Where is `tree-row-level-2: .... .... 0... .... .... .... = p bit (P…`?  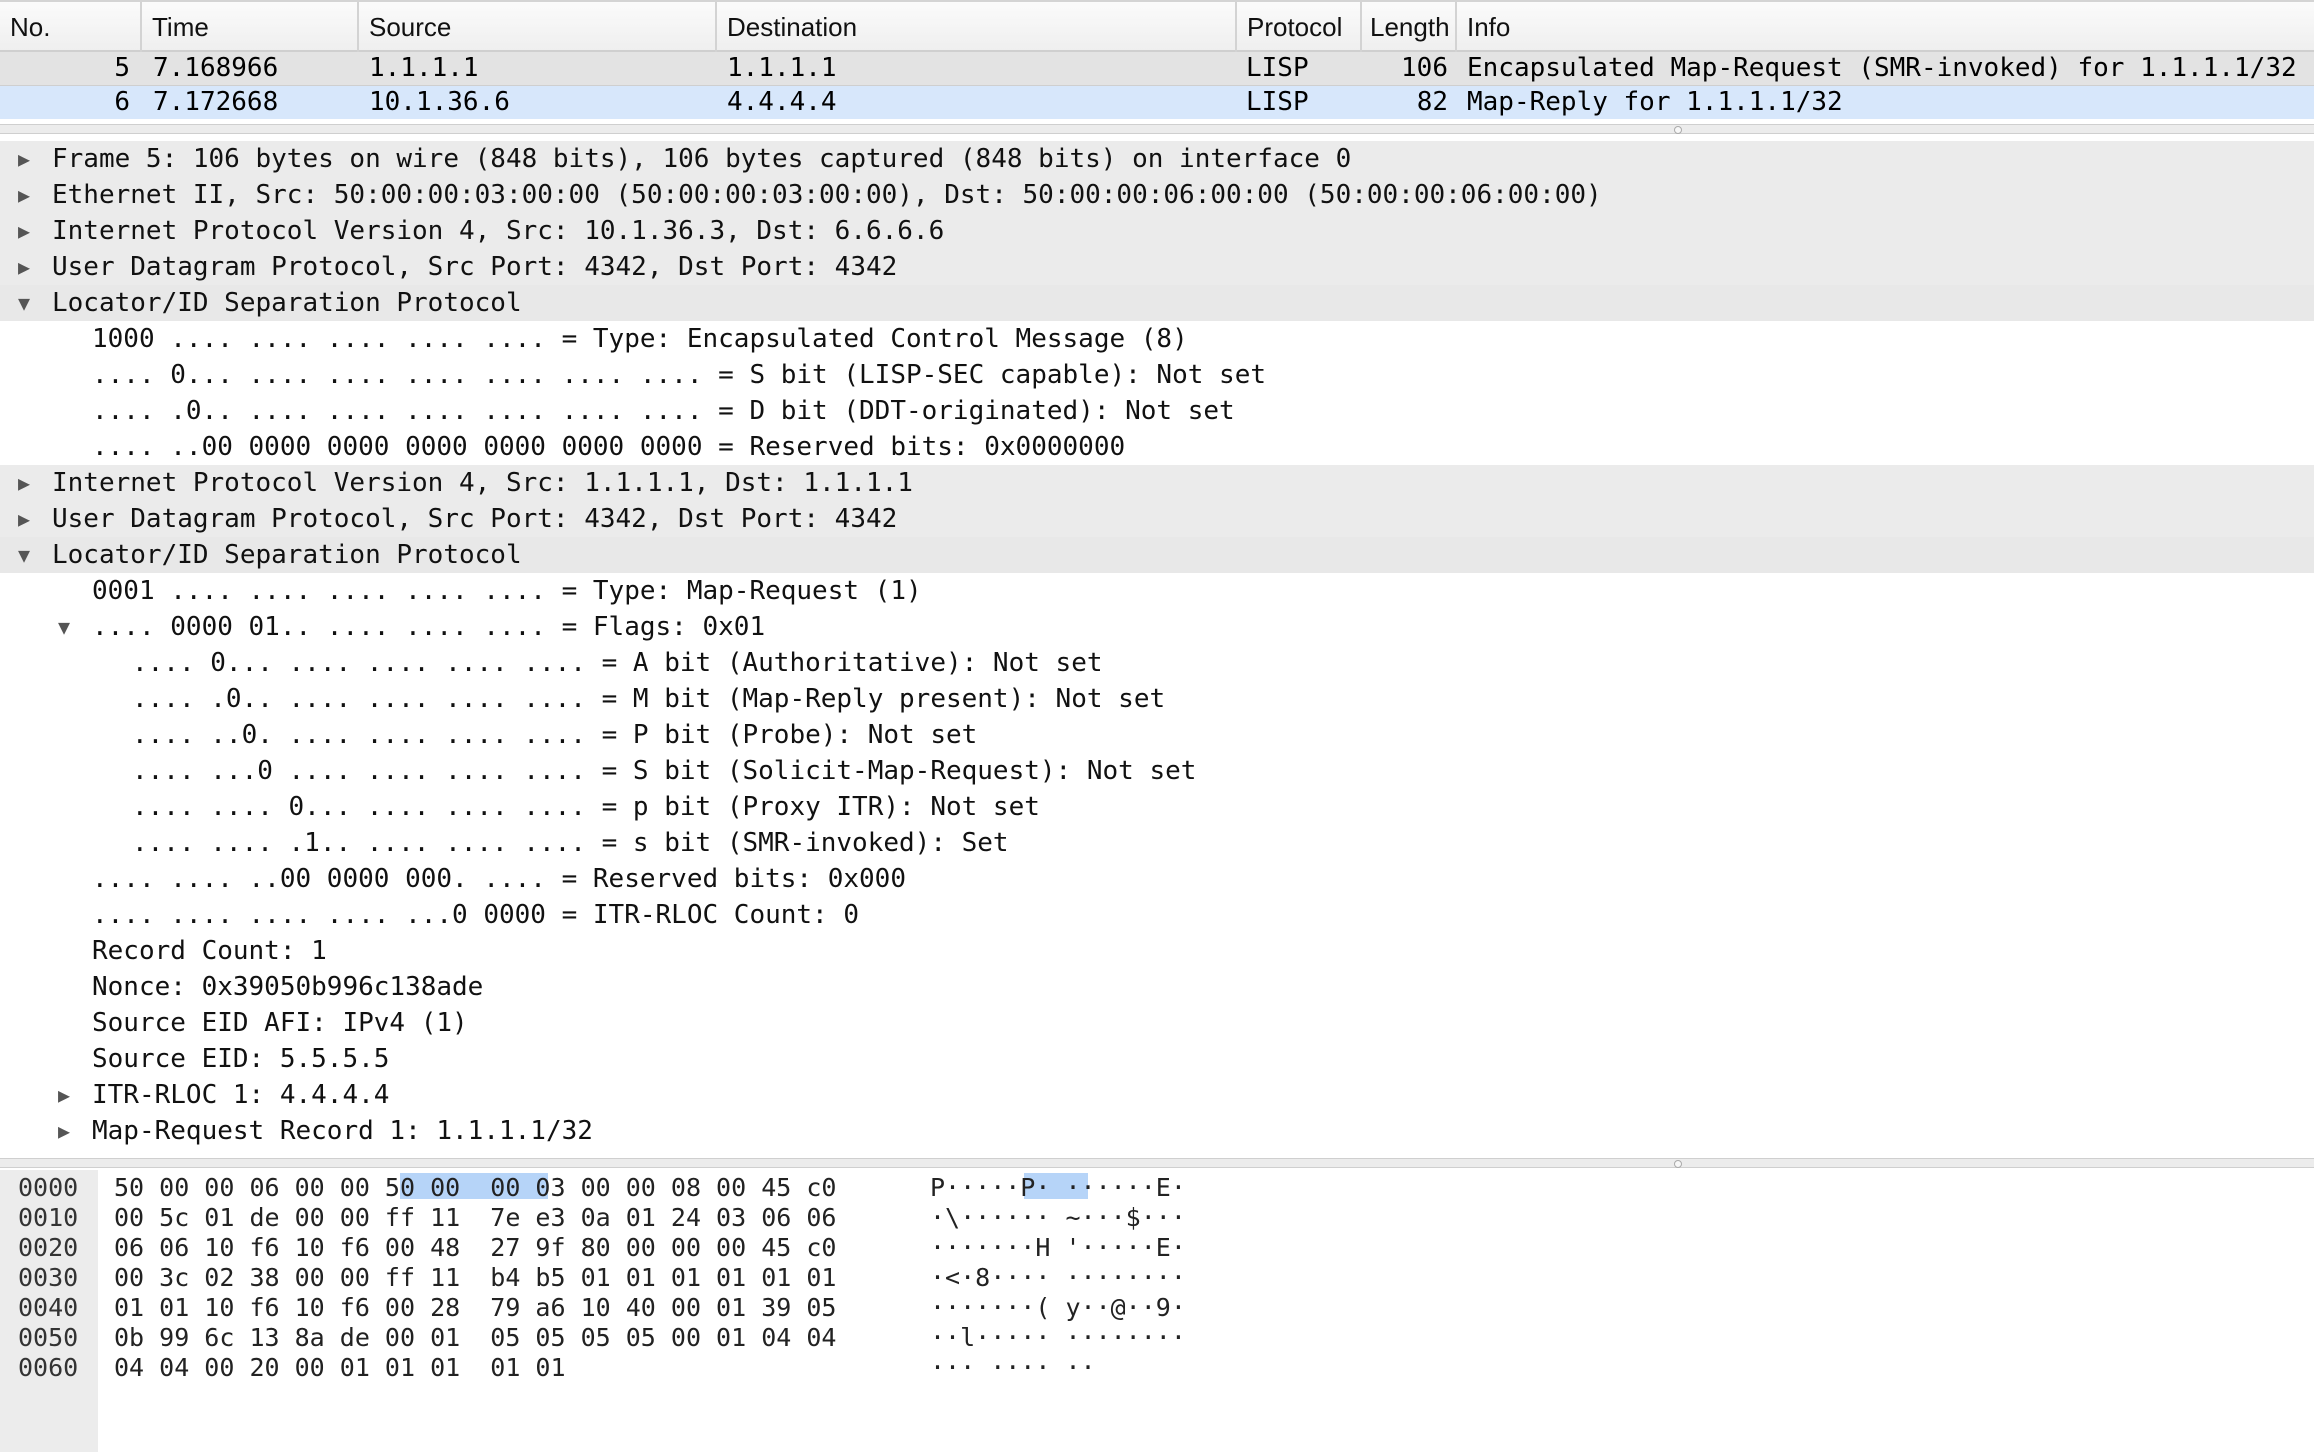 tree-row-level-2: .... .... 0... .... .... .... = p bit (P… is located at coordinates (1157, 807).